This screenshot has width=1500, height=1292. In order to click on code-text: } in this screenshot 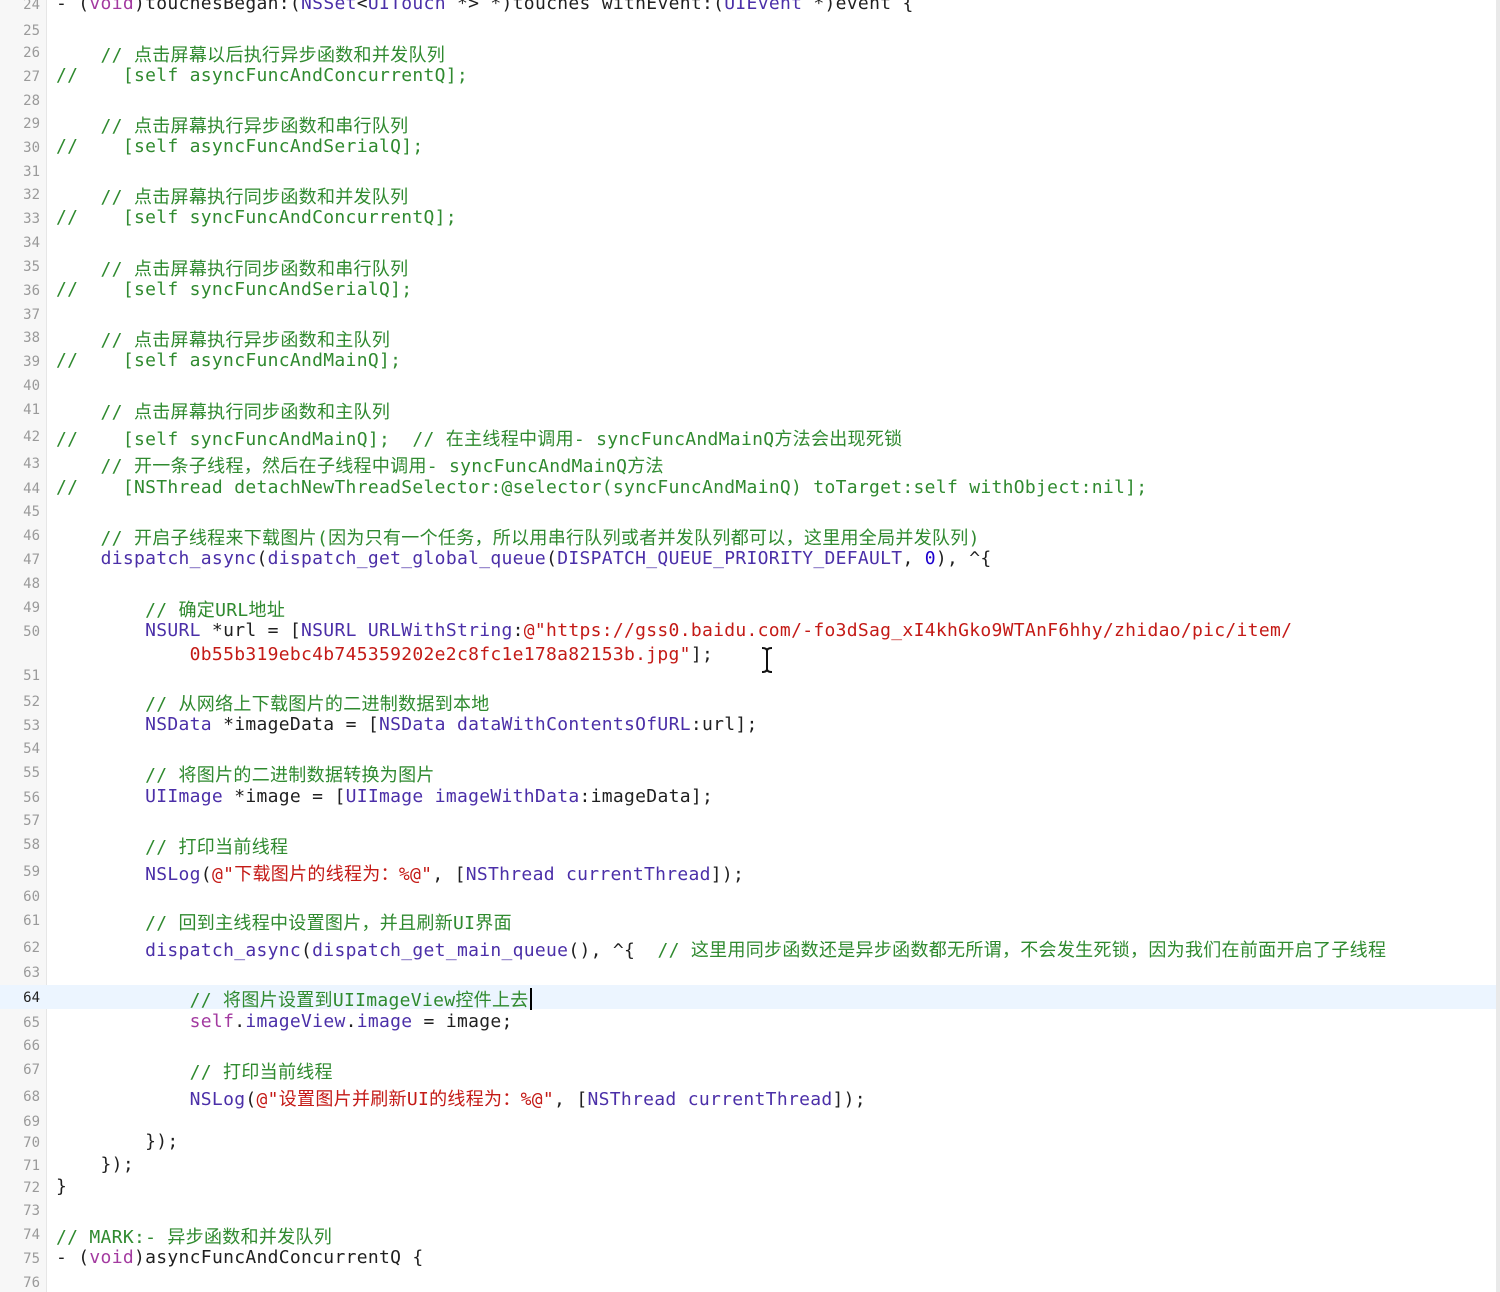, I will do `click(61, 1186)`.